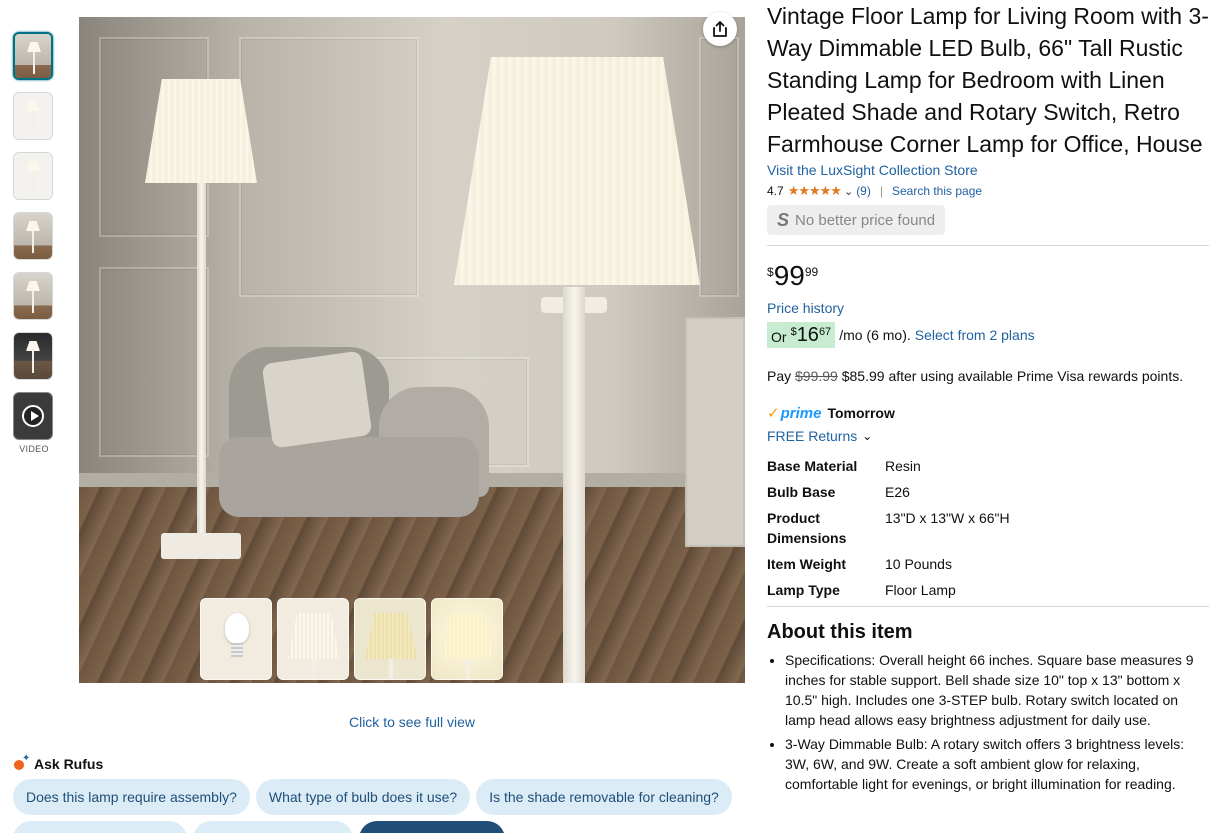 The image size is (1225, 833). What do you see at coordinates (807, 564) in the screenshot?
I see `spec-label: Item Weight` at bounding box center [807, 564].